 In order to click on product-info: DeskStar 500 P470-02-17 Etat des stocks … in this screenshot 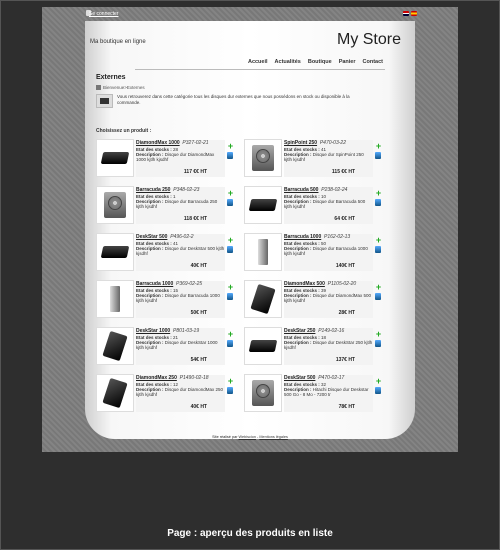, I will do `click(328, 393)`.